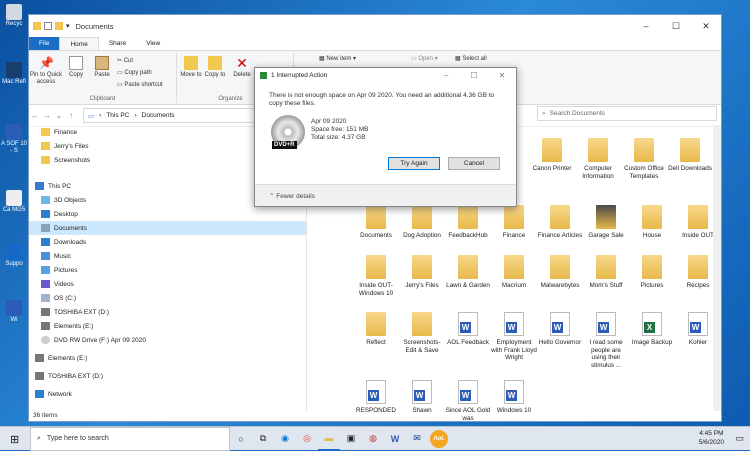 The width and height of the screenshot is (750, 451). I want to click on folder-item: Inside OUT-Windows 10, so click(376, 276).